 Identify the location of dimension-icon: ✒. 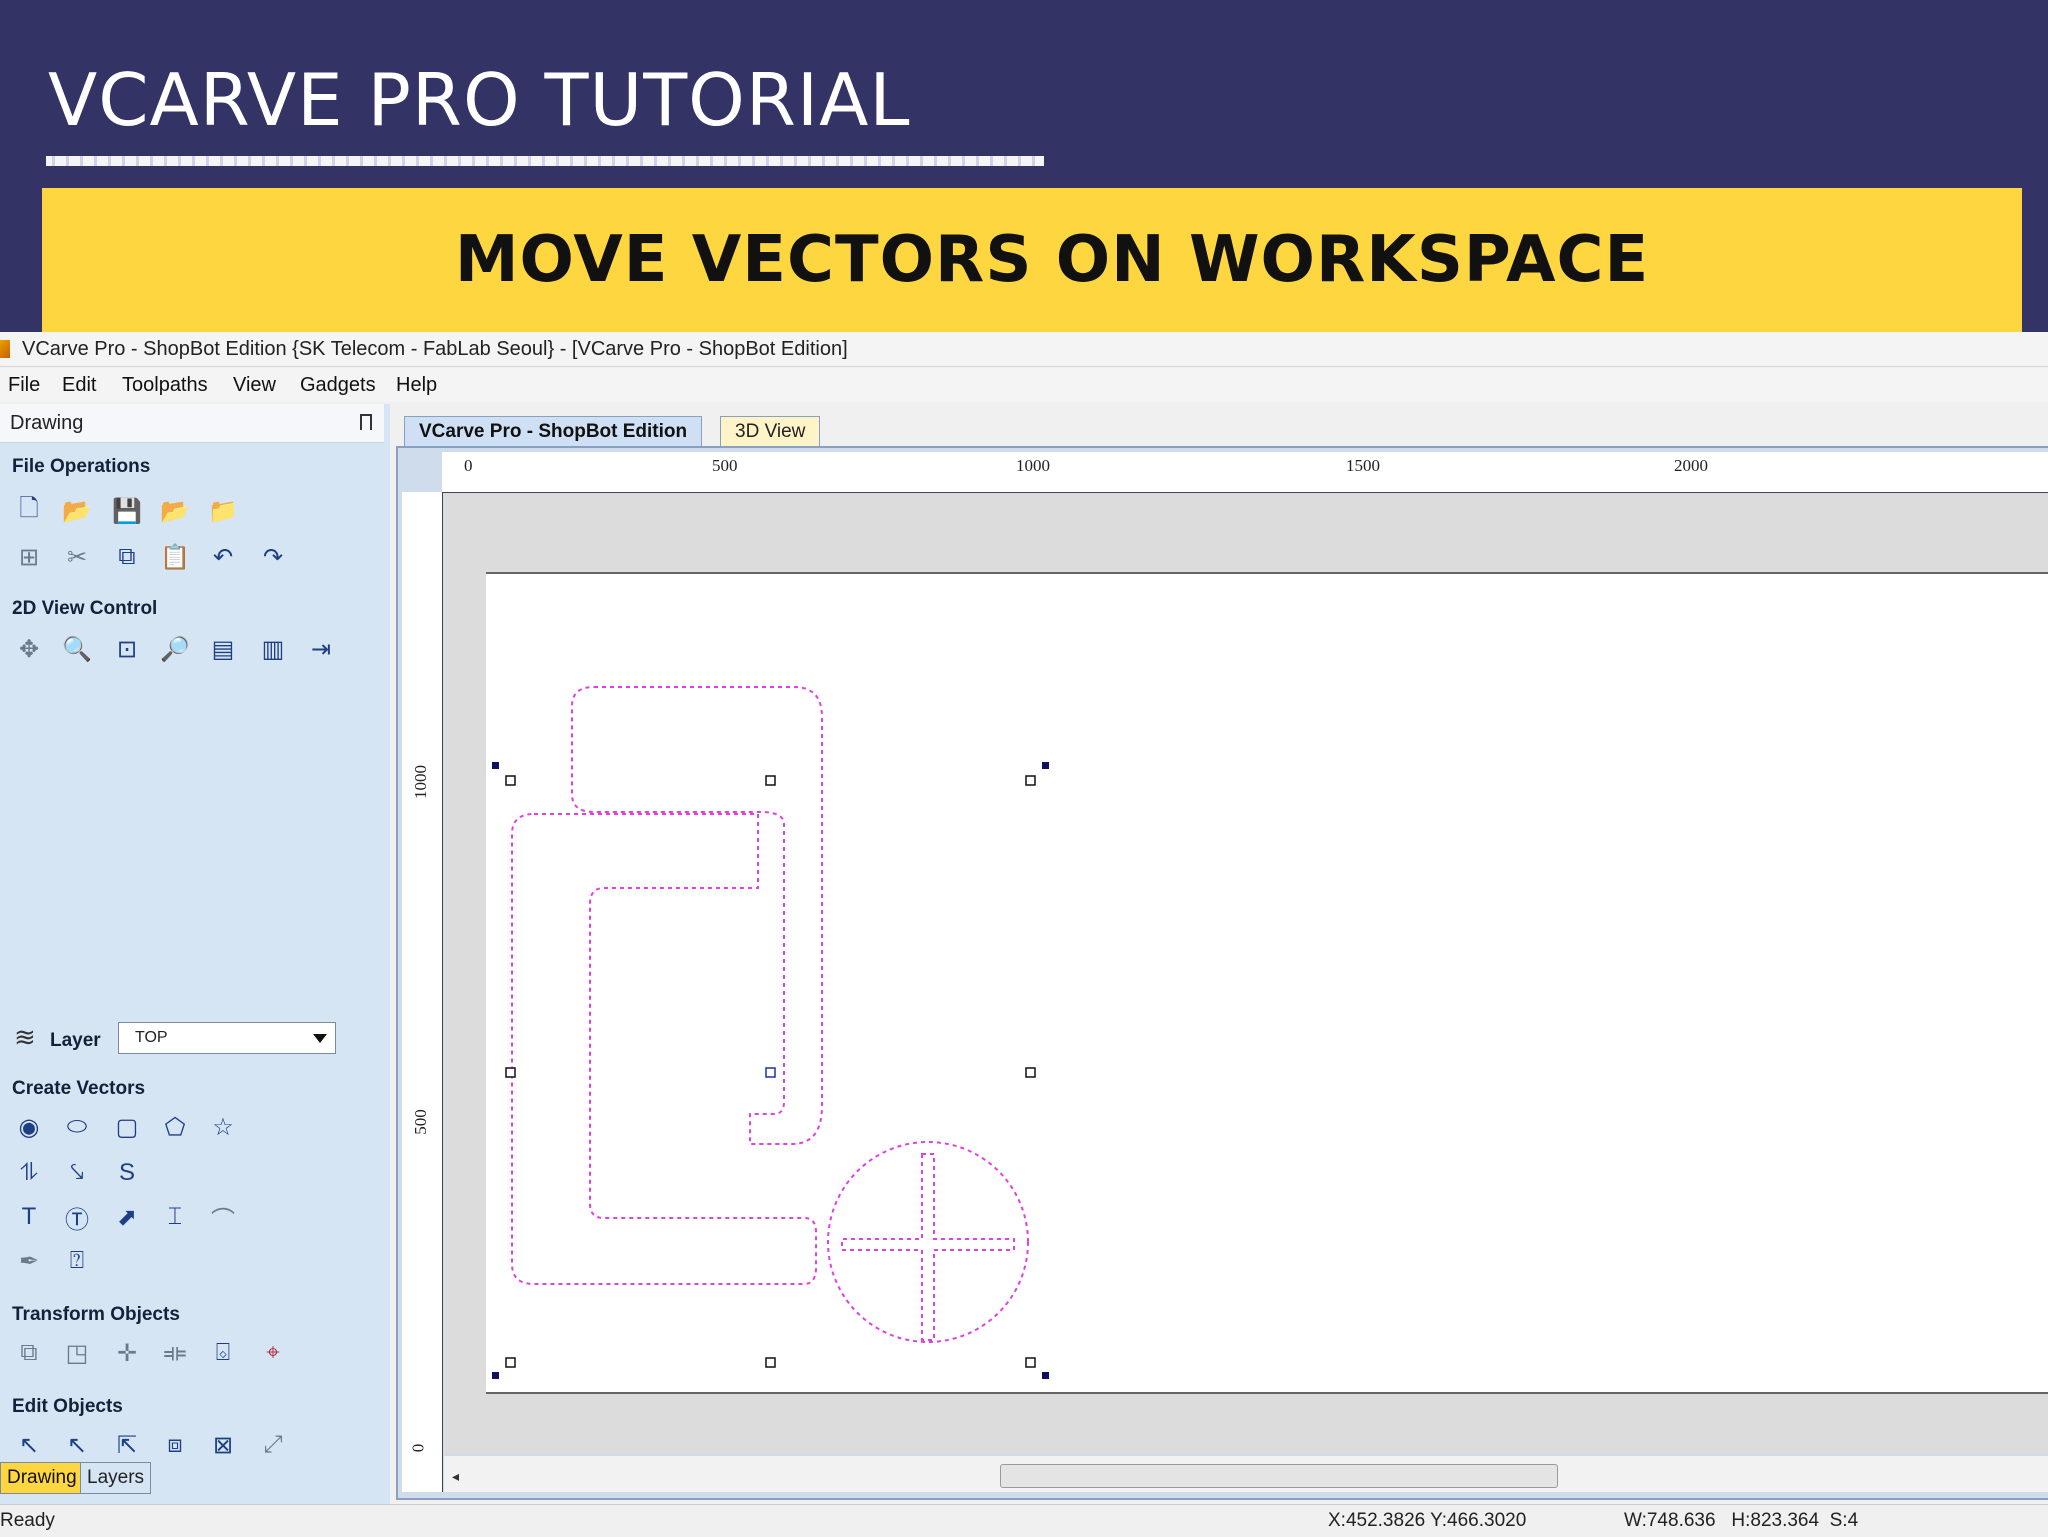
(29, 1261).